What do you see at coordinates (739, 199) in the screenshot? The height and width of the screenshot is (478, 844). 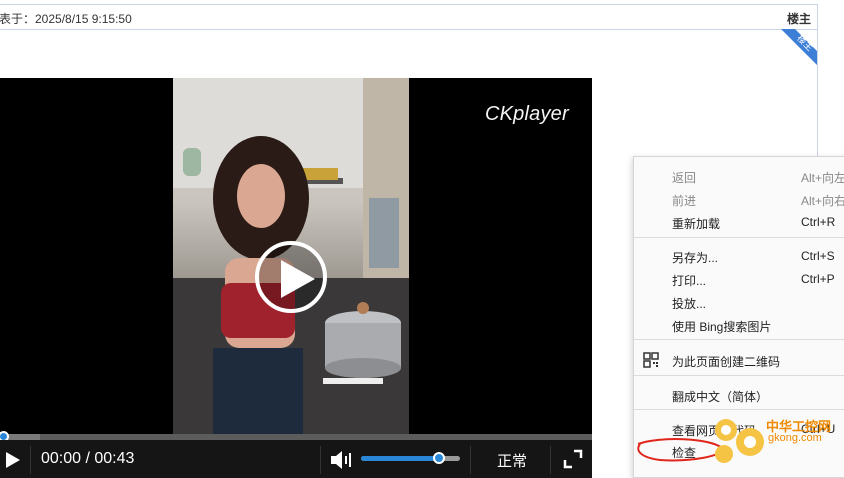 I see `context-menu-item: 前进 Alt+向右` at bounding box center [739, 199].